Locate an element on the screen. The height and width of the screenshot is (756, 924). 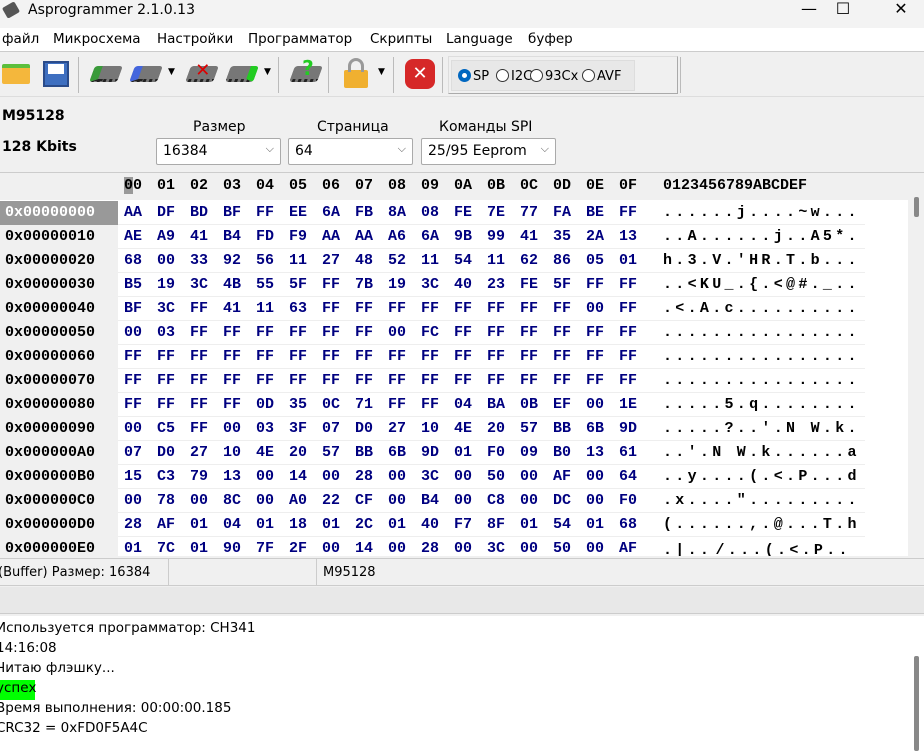
hex-byte: 92 is located at coordinates (232, 260).